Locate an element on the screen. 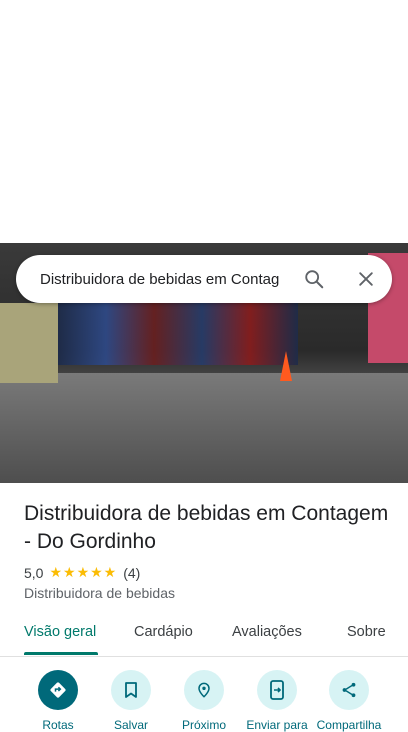  review-count: (4) is located at coordinates (132, 572).